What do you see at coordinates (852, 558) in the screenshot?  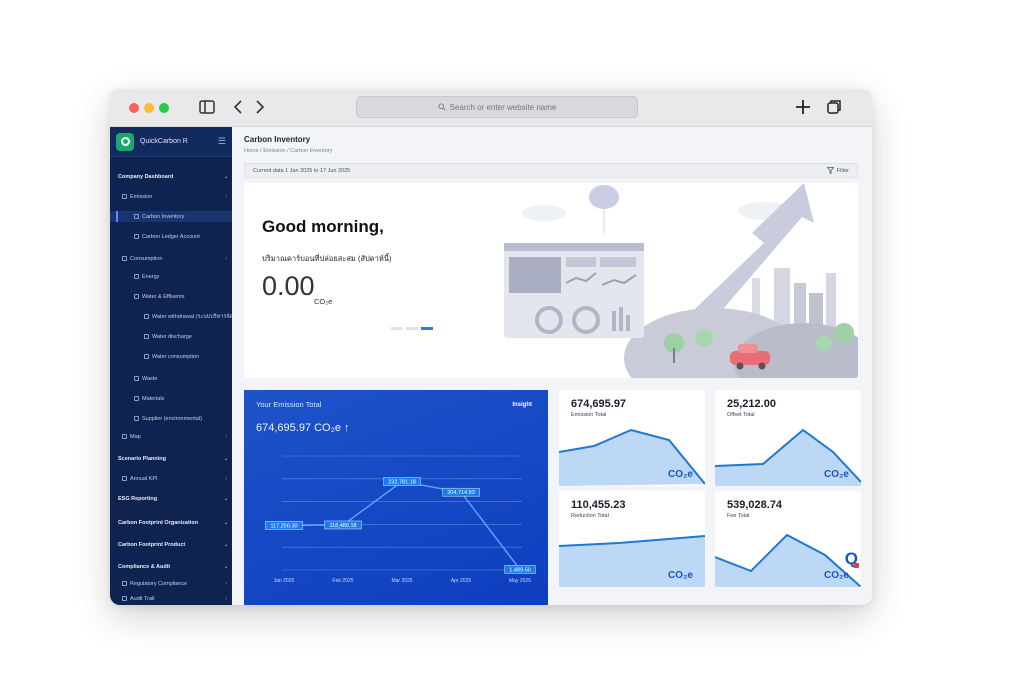 I see `brand-q-logo: Q` at bounding box center [852, 558].